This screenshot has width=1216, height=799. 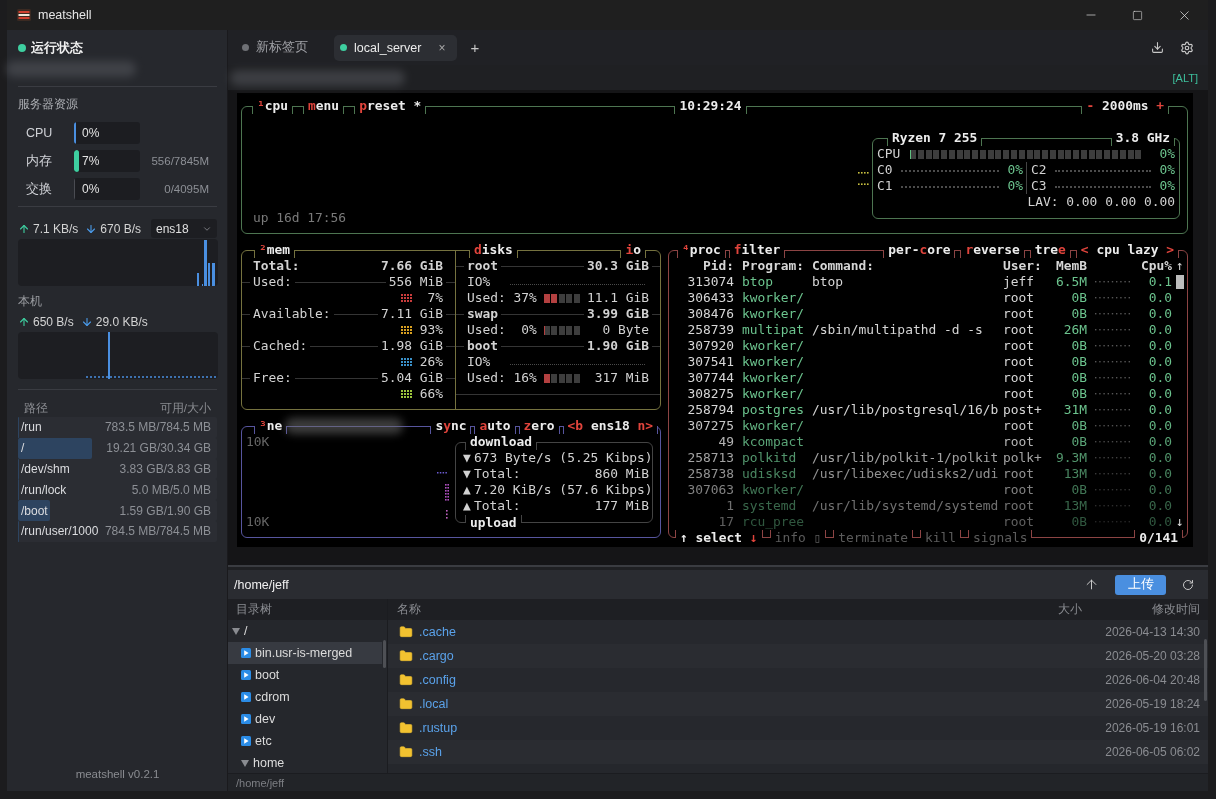 I want to click on scroll-down-arrow: ↓, so click(x=1178, y=522).